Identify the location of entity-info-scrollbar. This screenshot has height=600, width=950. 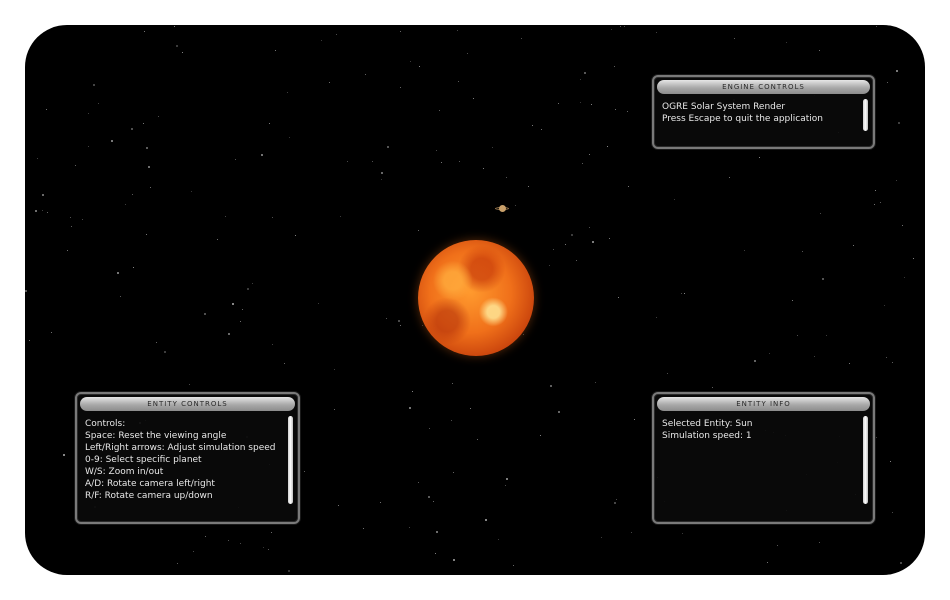
(865, 460).